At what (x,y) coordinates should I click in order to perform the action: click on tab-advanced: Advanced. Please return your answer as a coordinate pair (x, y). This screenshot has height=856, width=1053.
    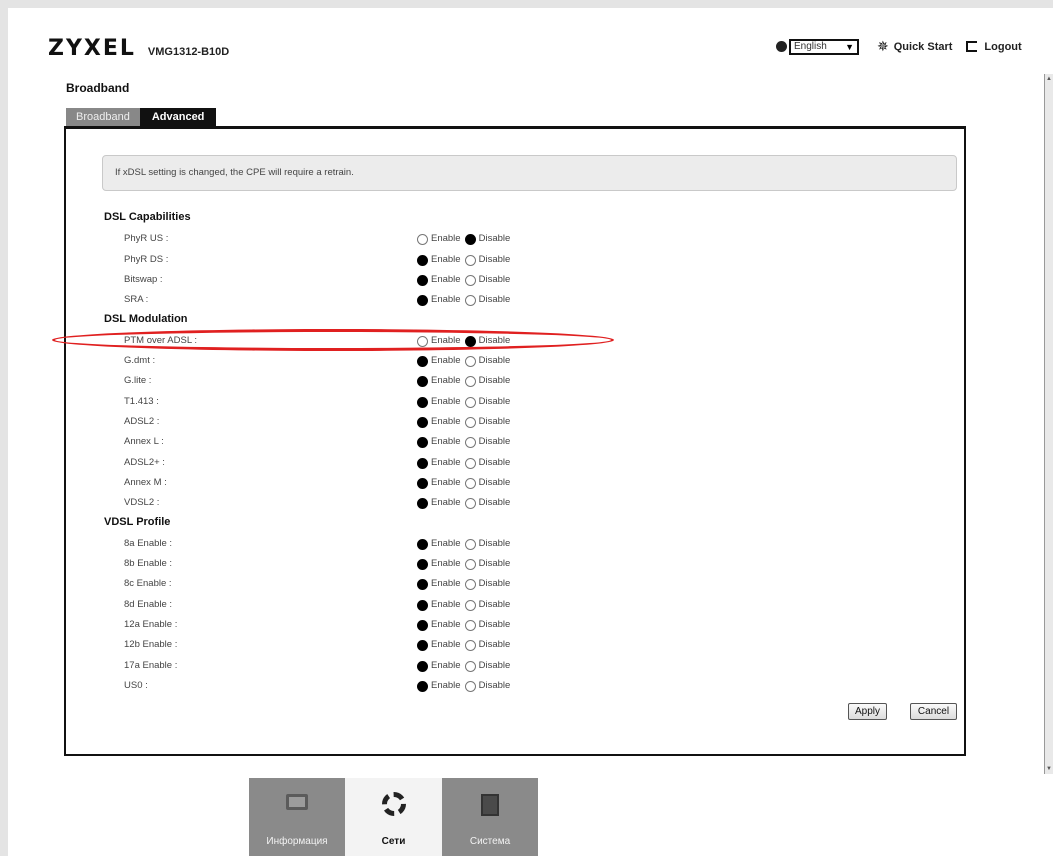
    Looking at the image, I should click on (178, 117).